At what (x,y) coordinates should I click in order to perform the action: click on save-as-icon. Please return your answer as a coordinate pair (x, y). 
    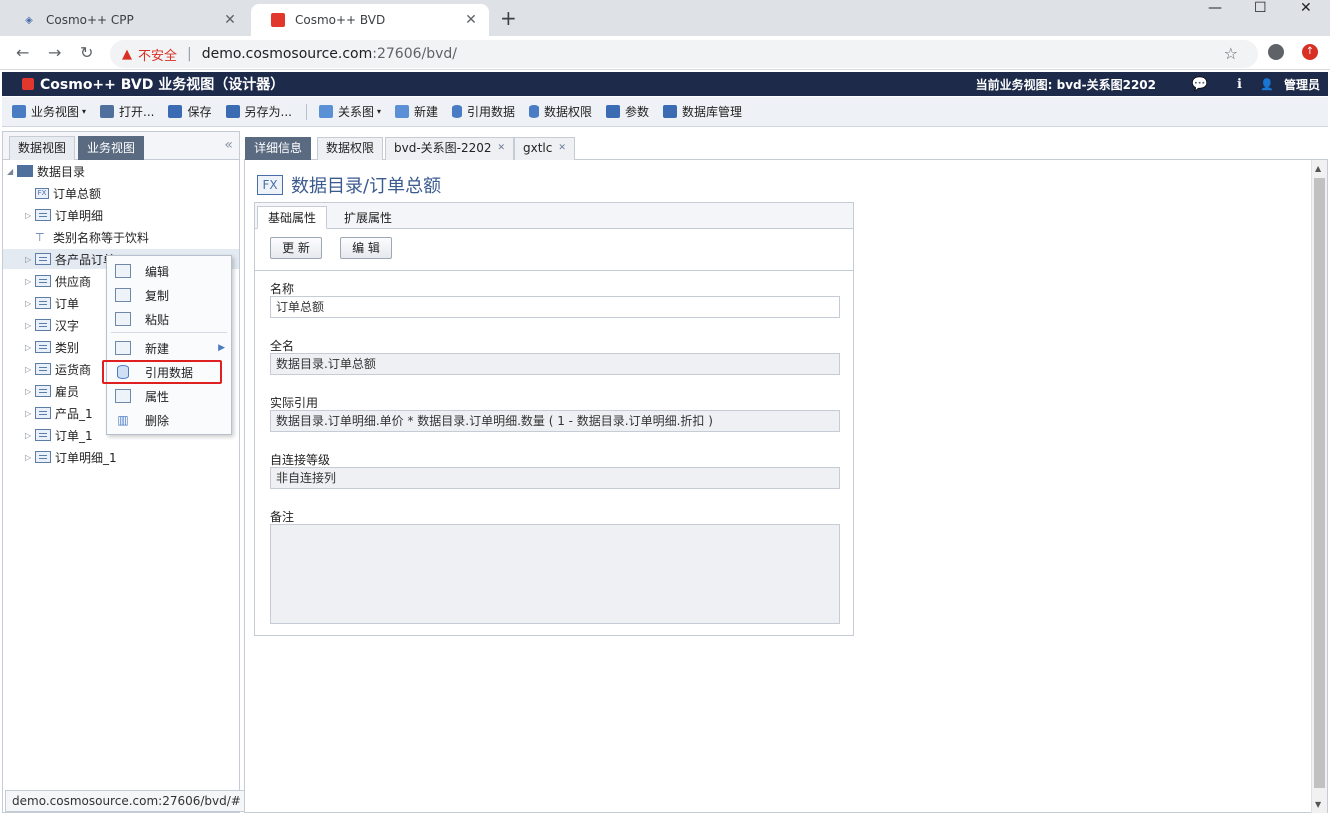
    Looking at the image, I should click on (232, 111).